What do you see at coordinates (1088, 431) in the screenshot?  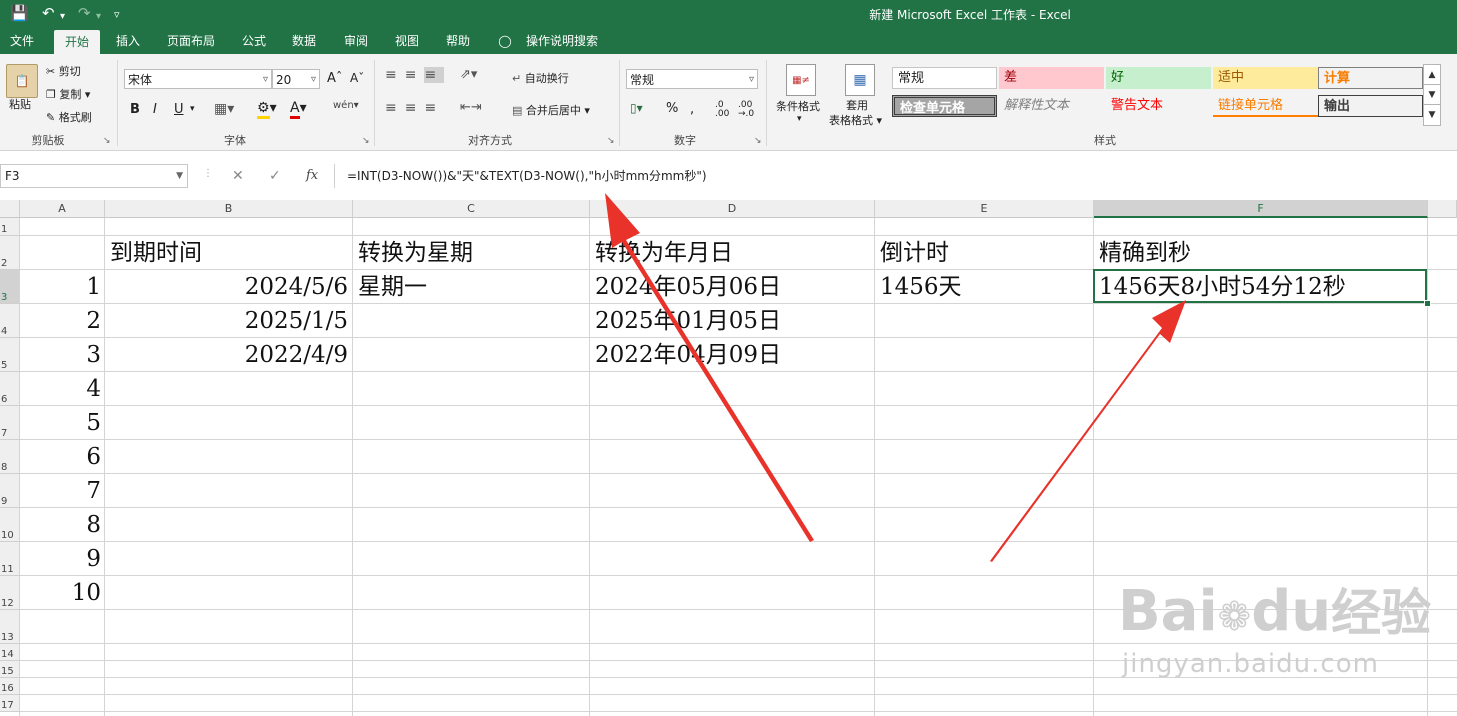 I see `arrow-to-cell-f3` at bounding box center [1088, 431].